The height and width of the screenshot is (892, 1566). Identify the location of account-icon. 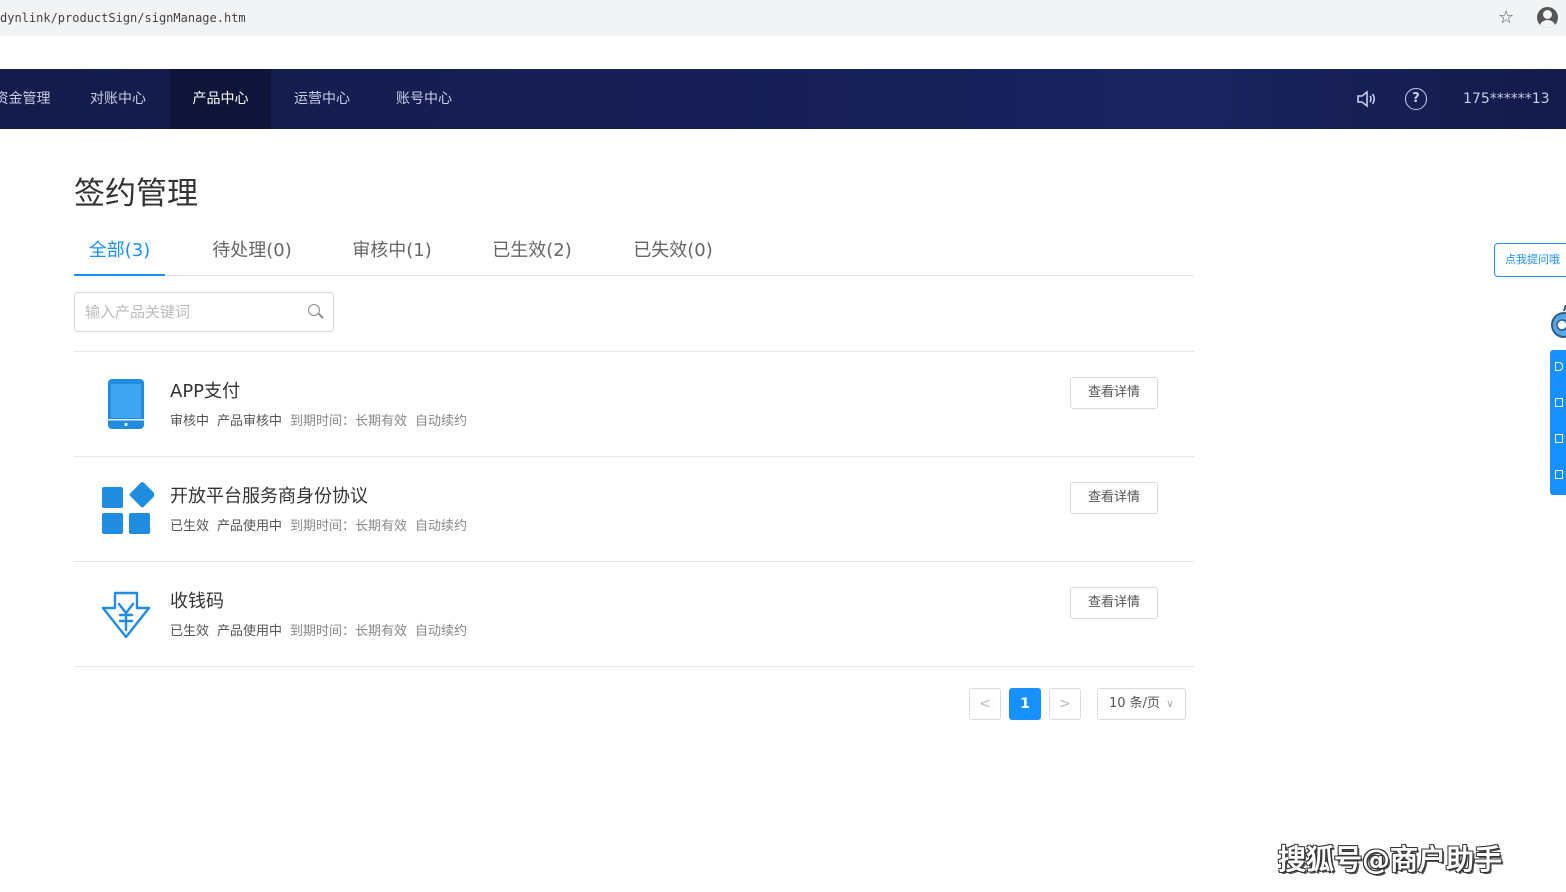
(1547, 17).